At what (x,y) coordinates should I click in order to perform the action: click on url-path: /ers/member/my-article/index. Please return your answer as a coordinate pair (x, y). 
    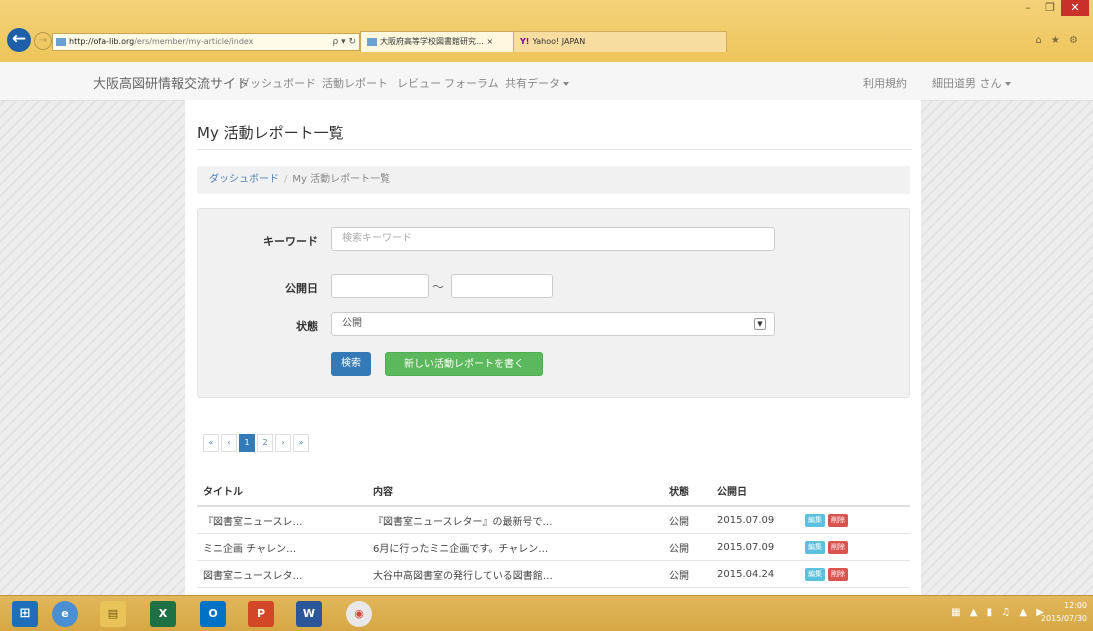
    Looking at the image, I should click on (194, 41).